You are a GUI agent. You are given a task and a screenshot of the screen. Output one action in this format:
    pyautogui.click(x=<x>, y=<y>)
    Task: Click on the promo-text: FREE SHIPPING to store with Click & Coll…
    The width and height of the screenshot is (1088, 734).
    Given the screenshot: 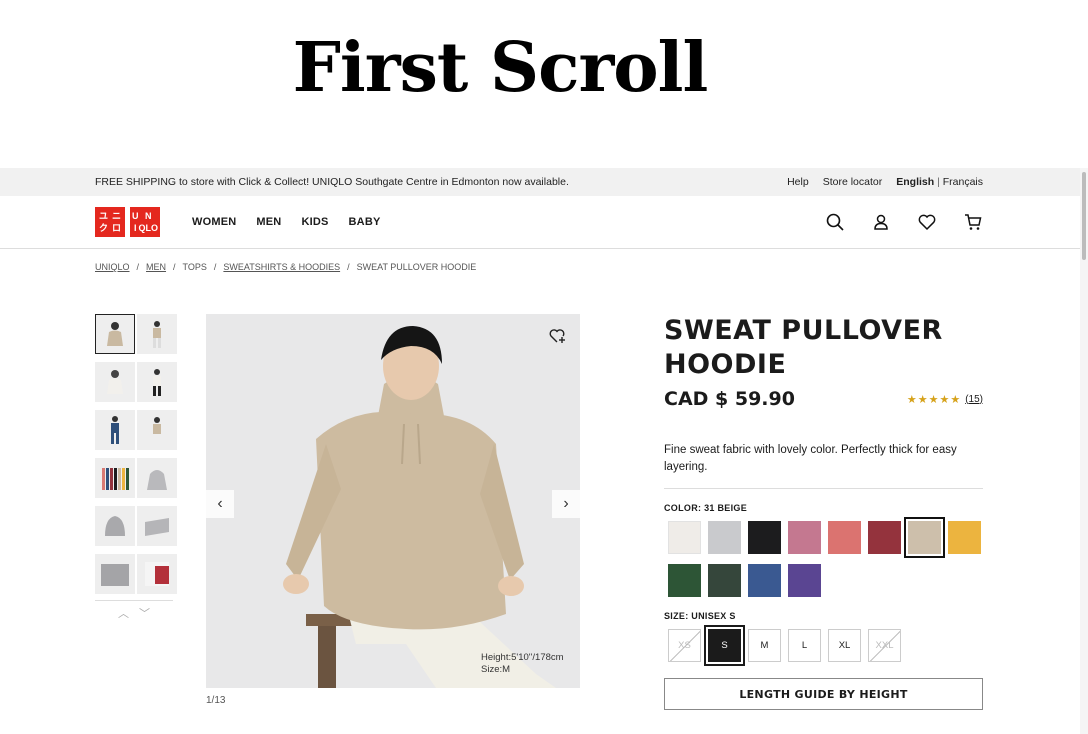 What is the action you would take?
    pyautogui.click(x=332, y=182)
    